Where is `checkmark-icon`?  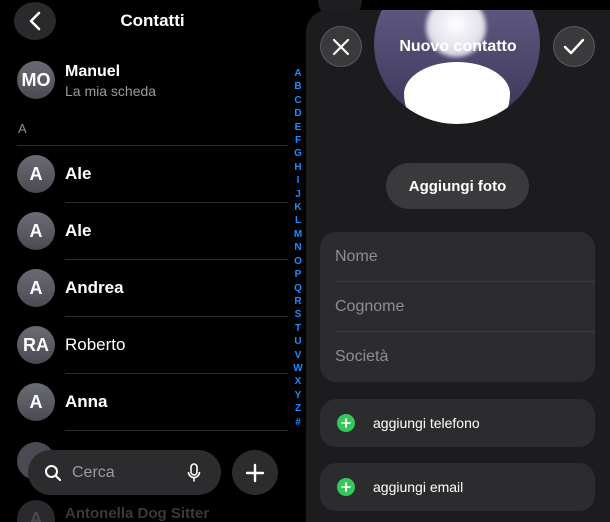 checkmark-icon is located at coordinates (574, 46).